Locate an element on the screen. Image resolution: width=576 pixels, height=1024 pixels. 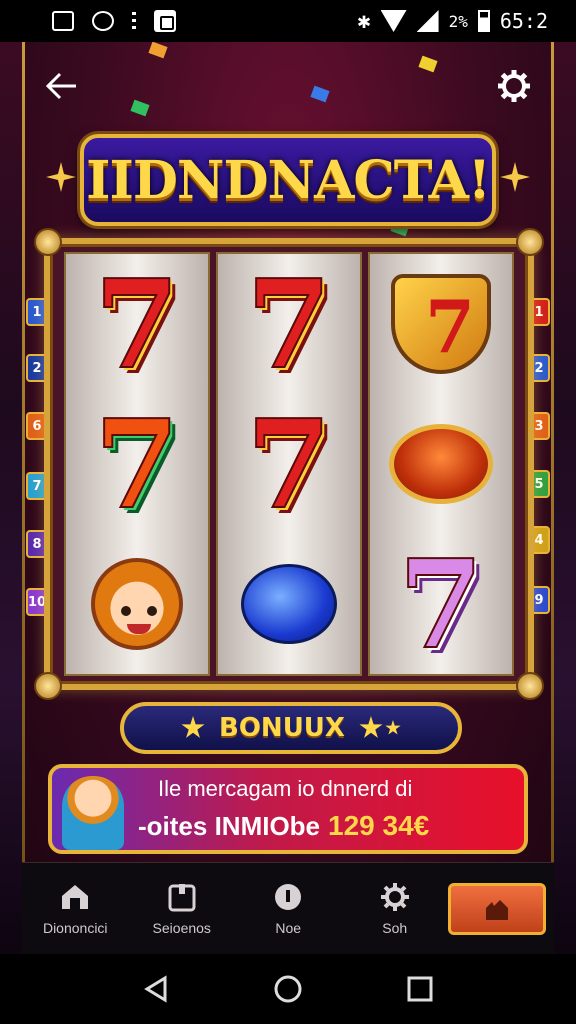
game-title-banner: IIDNDNACTA! is located at coordinates (288, 180).